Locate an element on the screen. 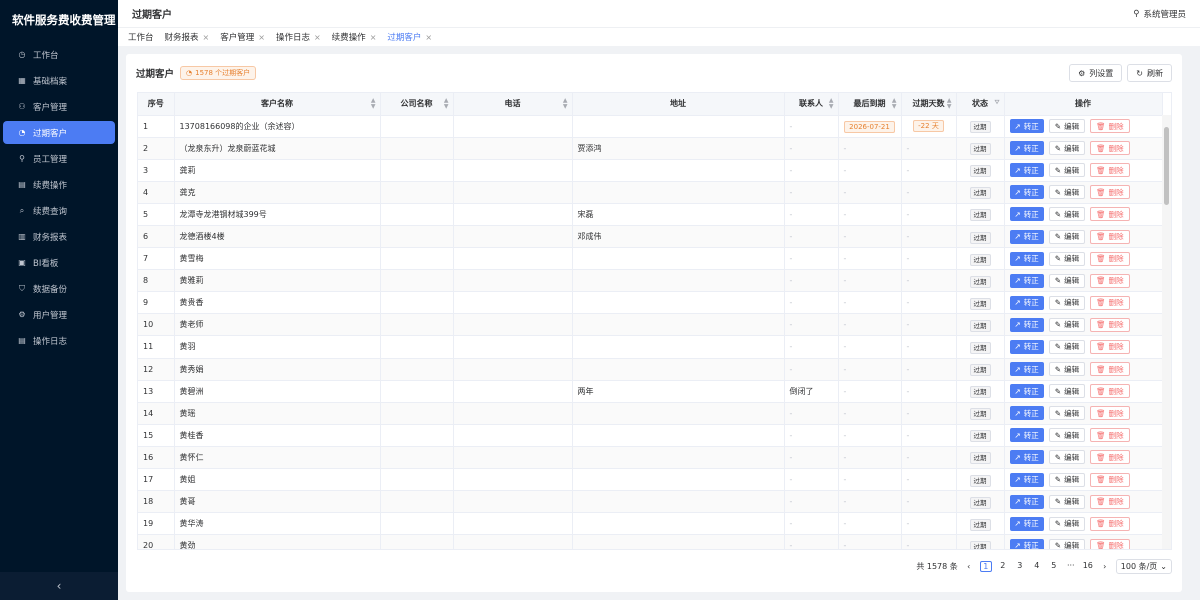 This screenshot has width=1200, height=600. column-settings-button: ⚙ 列设置 is located at coordinates (1096, 73).